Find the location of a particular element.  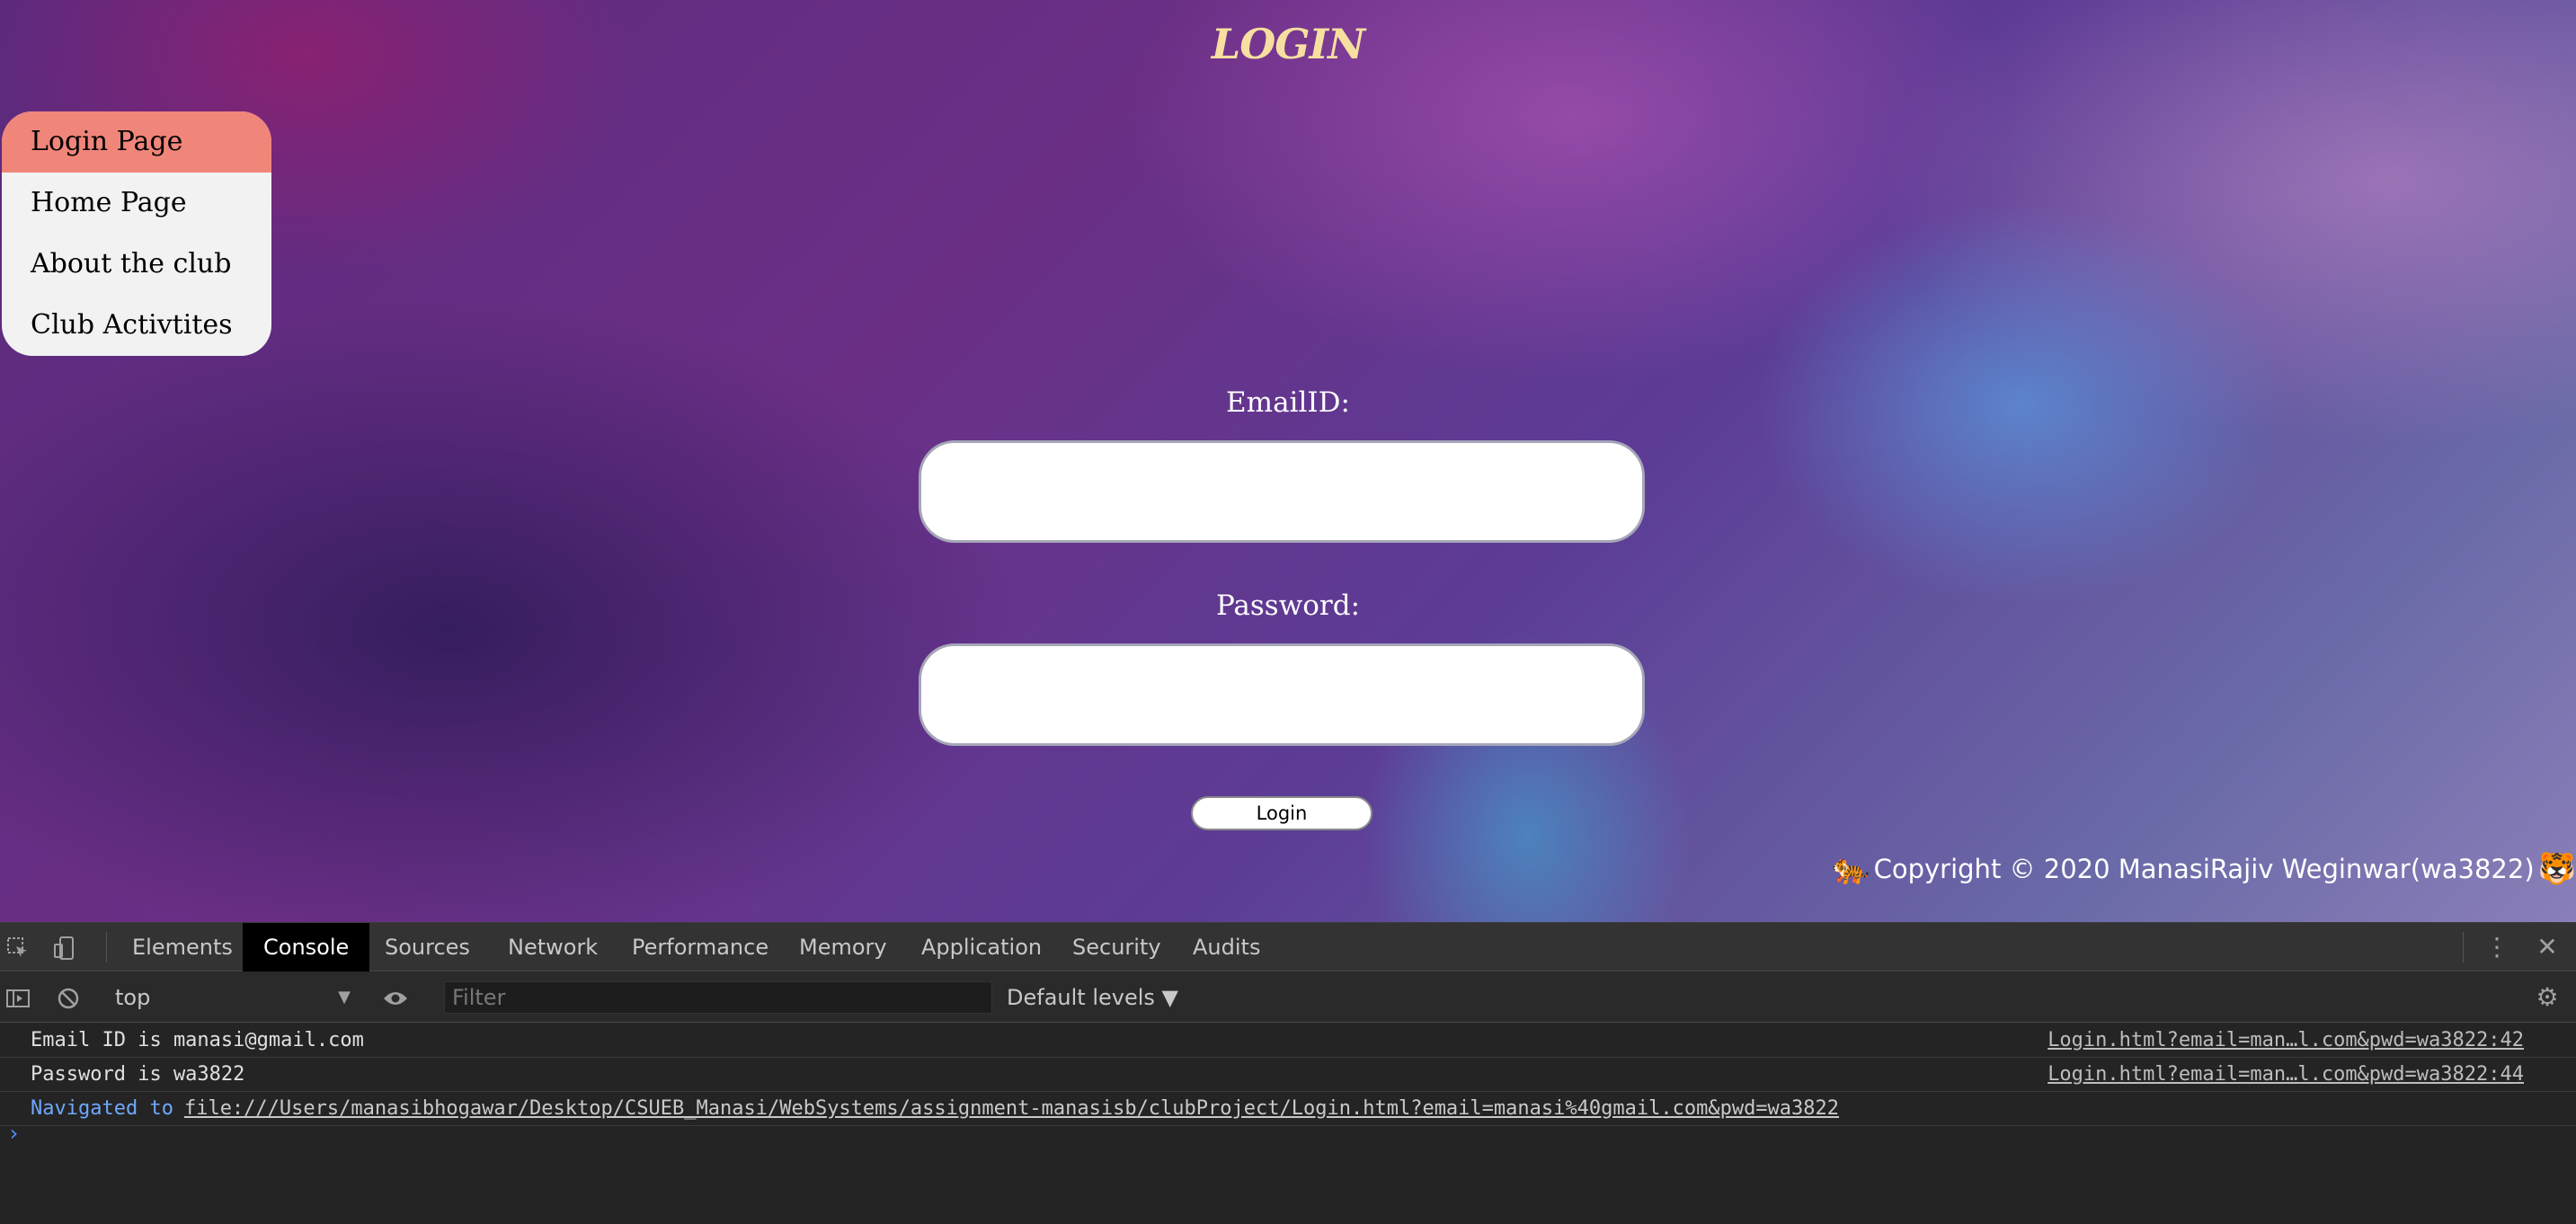

device-toolbar-icon is located at coordinates (65, 947).